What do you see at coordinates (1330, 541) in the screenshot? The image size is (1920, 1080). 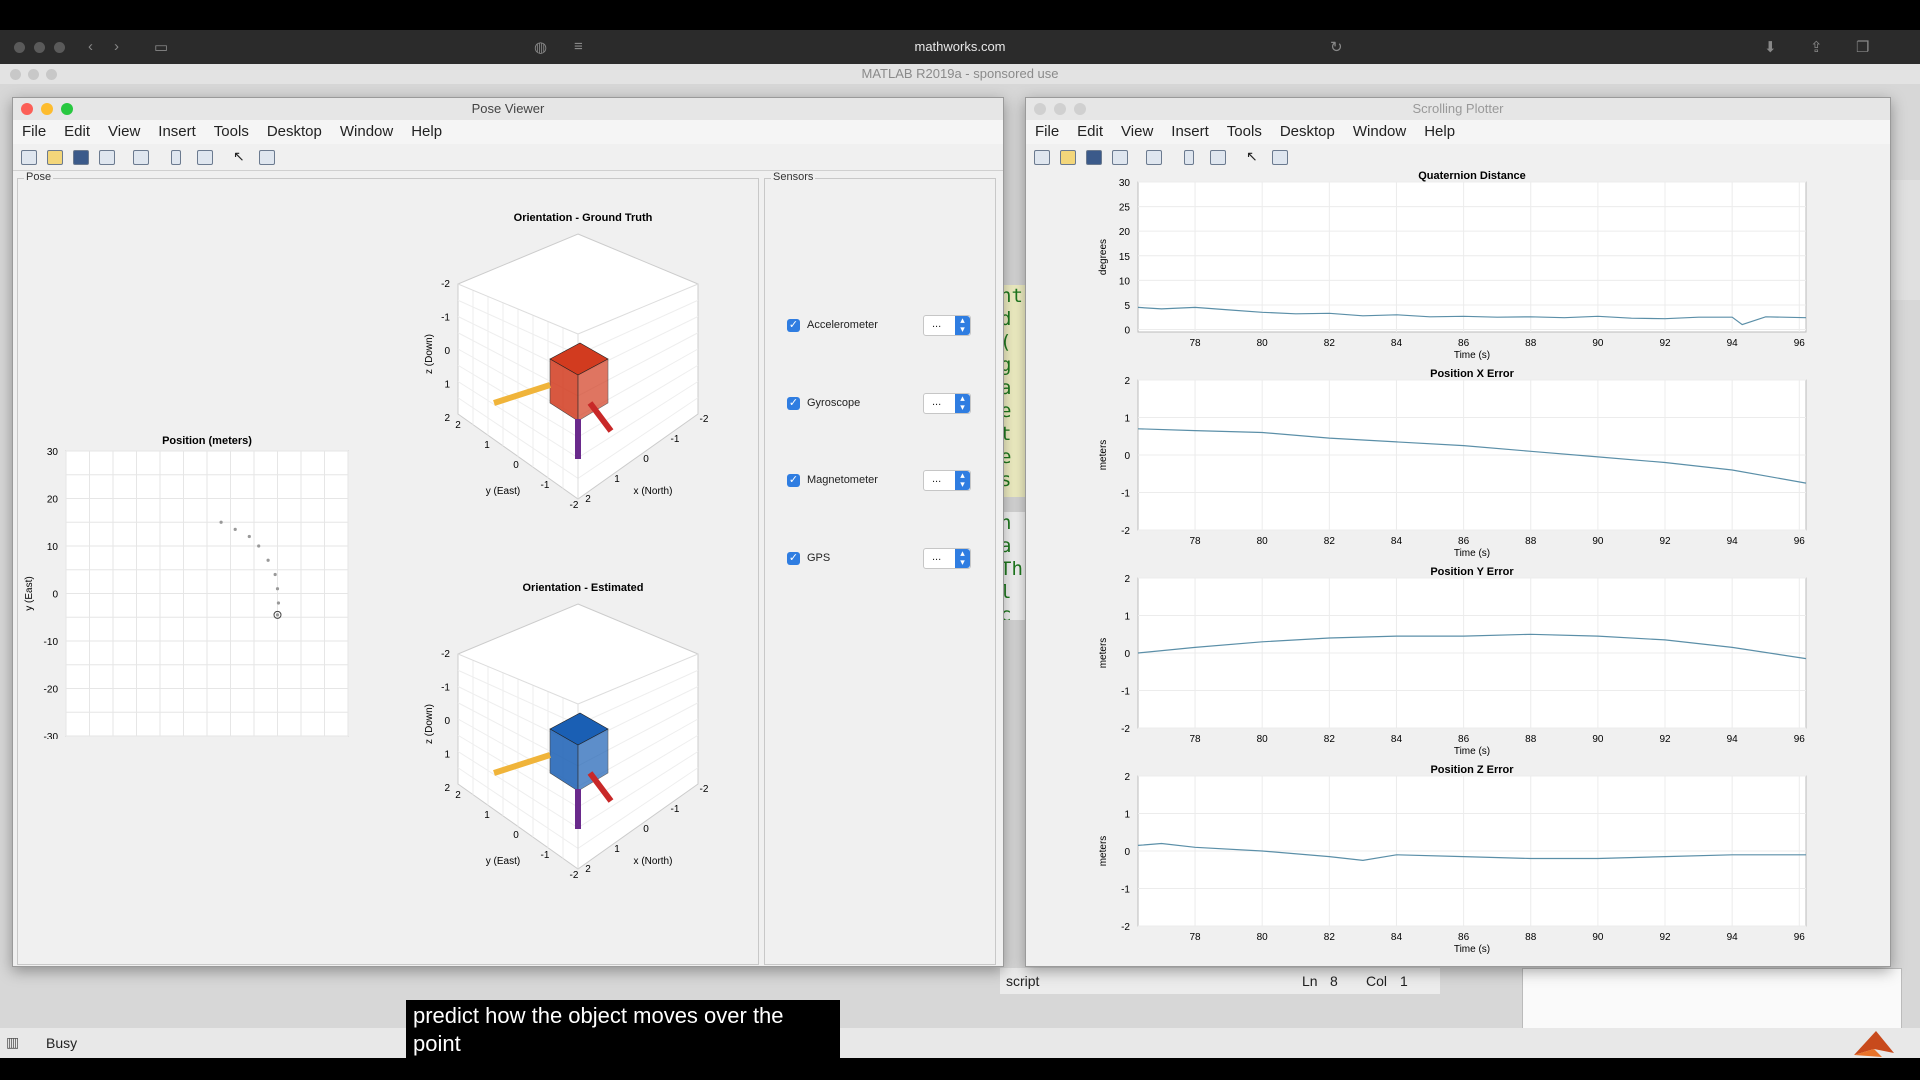 I see `x-tick-label: 82` at bounding box center [1330, 541].